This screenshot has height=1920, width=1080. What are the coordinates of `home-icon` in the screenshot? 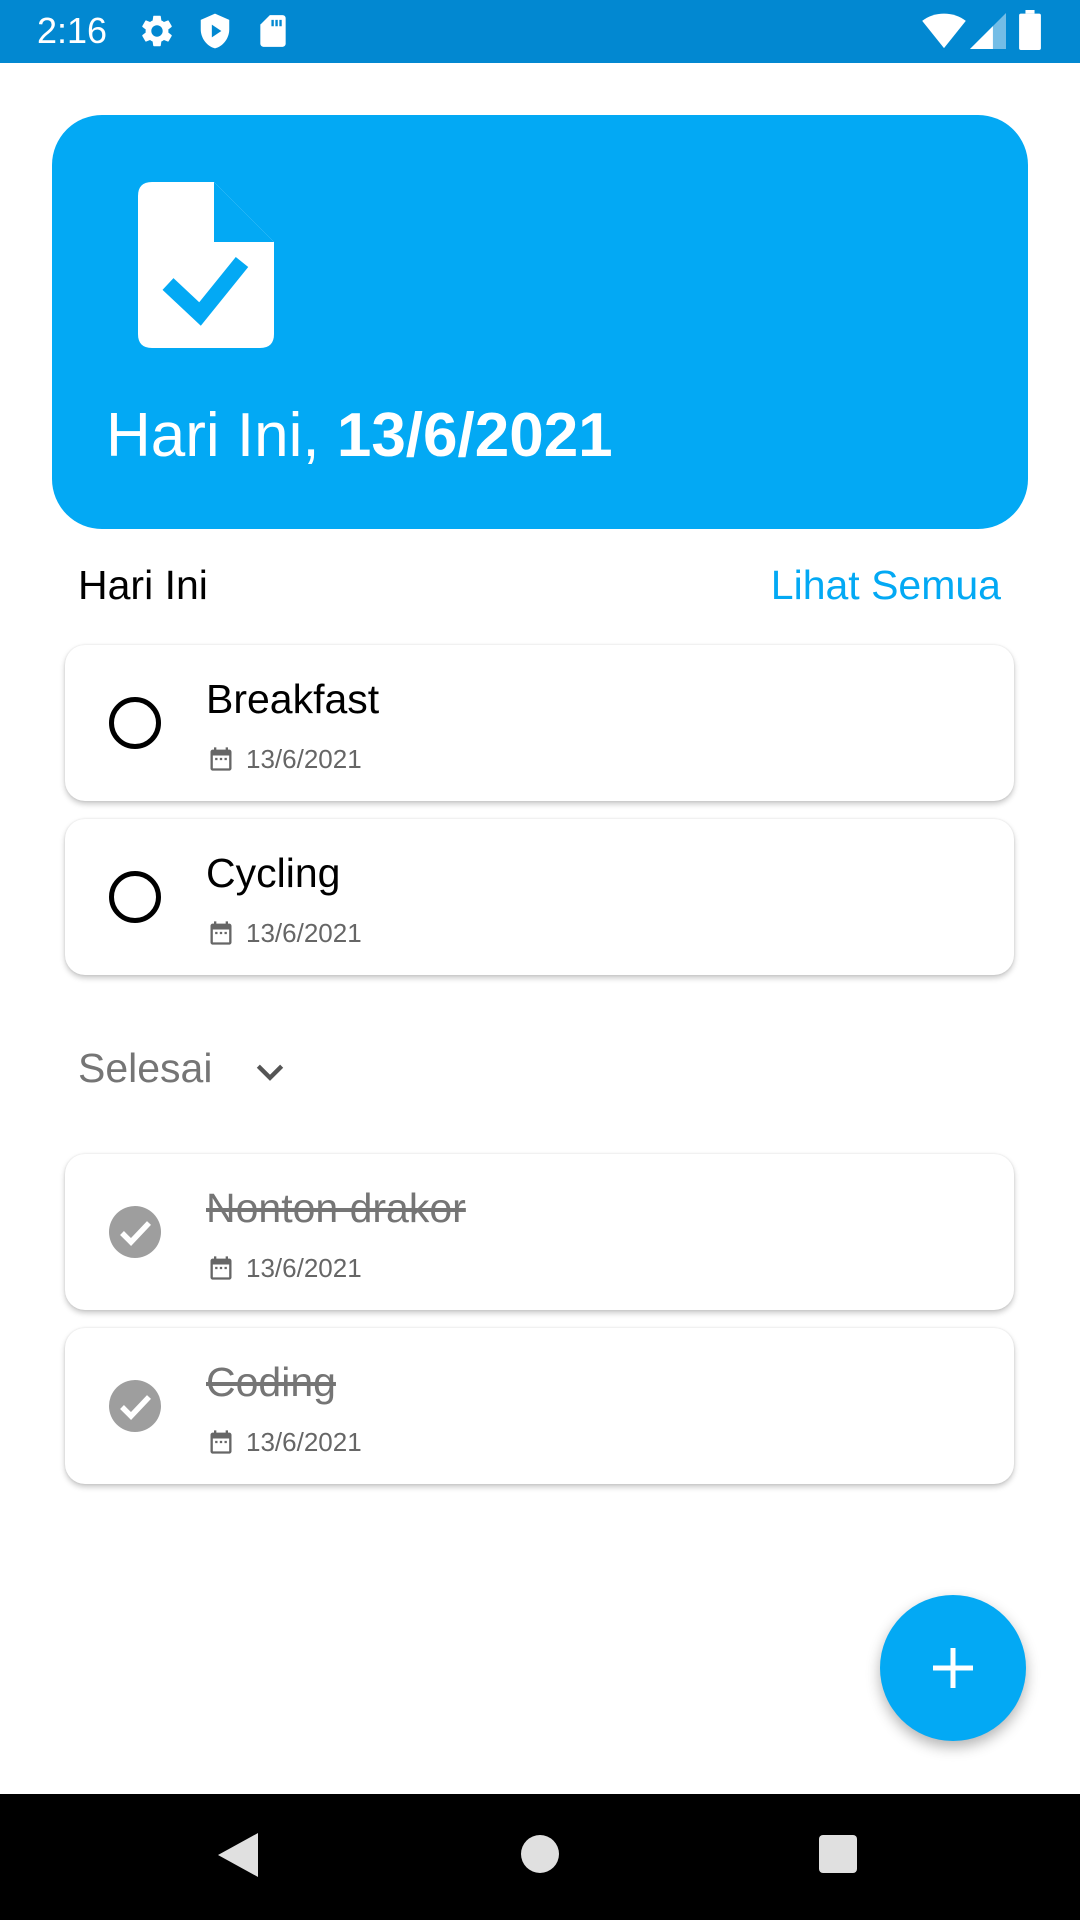 It's located at (540, 1856).